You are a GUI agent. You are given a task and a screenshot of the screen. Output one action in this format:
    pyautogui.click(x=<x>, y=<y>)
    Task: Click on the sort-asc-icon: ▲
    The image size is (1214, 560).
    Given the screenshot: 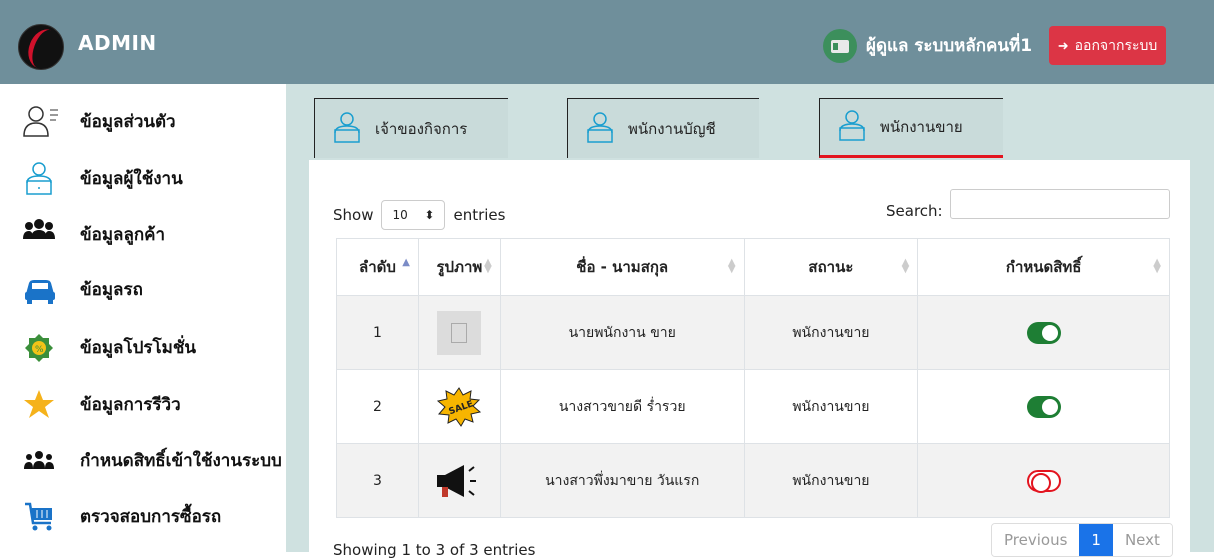 What is the action you would take?
    pyautogui.click(x=406, y=262)
    